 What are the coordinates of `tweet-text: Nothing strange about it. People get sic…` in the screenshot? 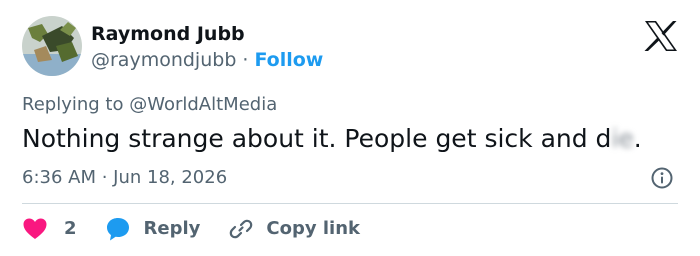 It's located at (332, 139).